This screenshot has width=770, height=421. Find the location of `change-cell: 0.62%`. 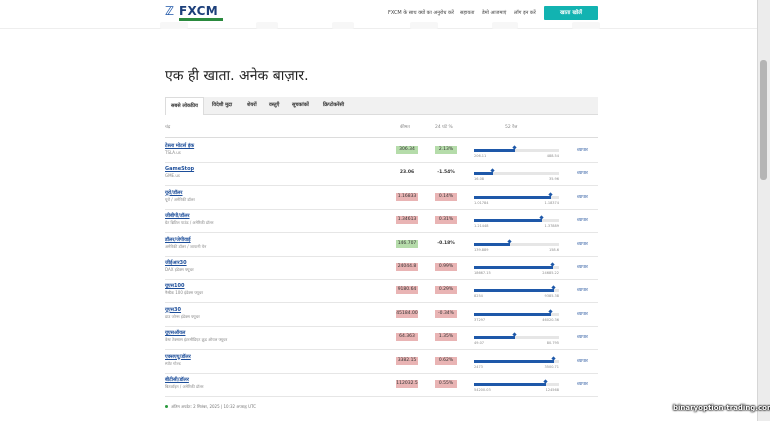

change-cell: 0.62% is located at coordinates (446, 360).